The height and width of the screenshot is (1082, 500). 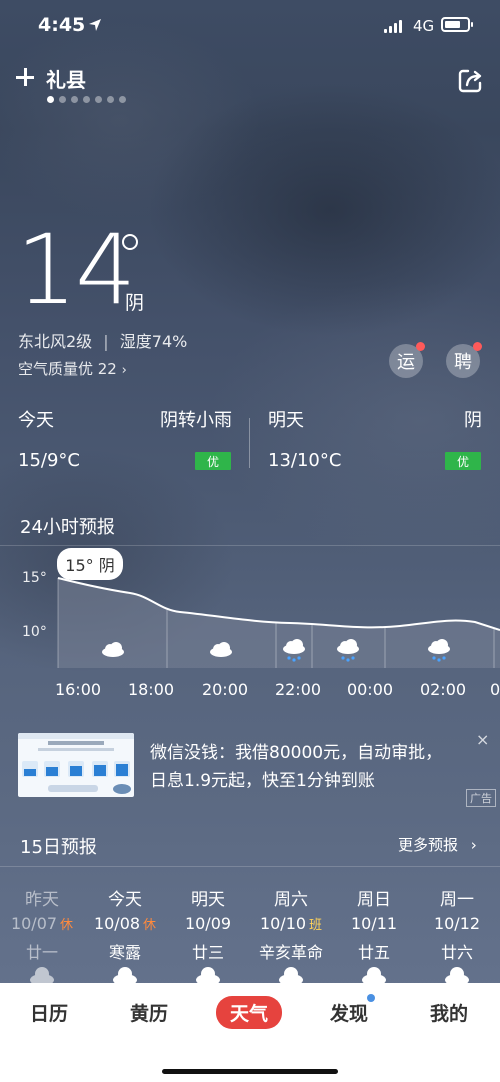 I want to click on status-time: 4:45, so click(x=62, y=25).